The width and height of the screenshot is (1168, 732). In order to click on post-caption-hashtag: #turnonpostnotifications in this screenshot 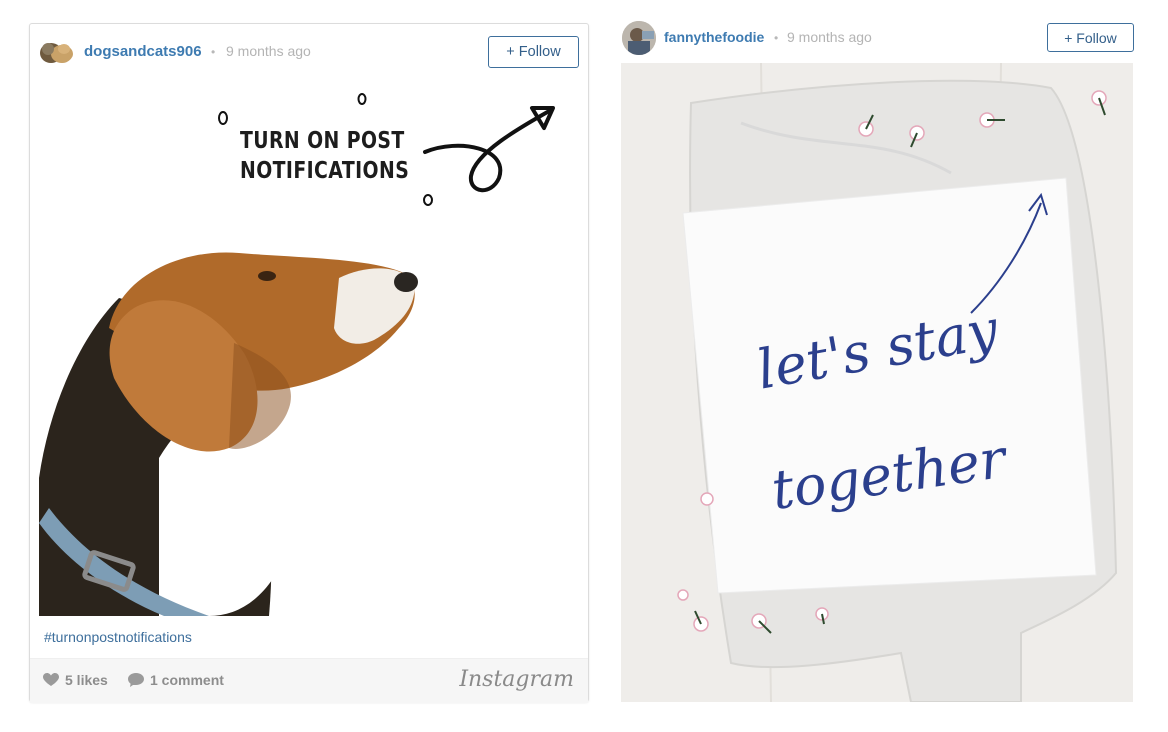, I will do `click(118, 637)`.